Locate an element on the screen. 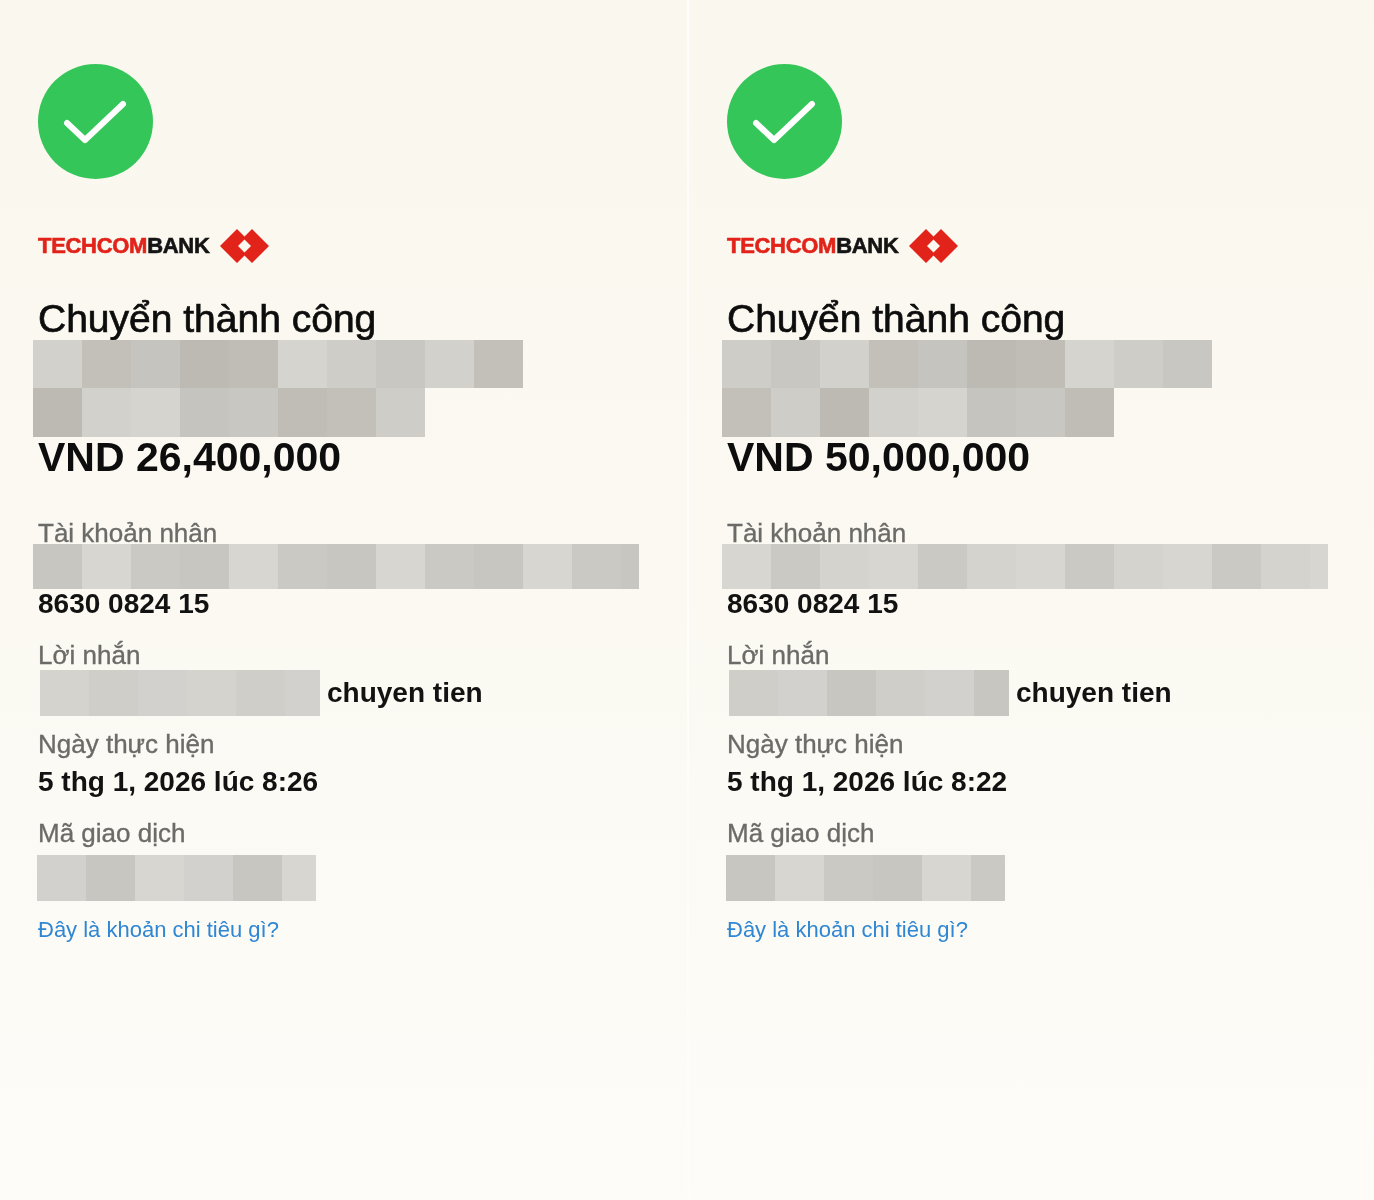 The height and width of the screenshot is (1200, 1374). date-text: 5 thg 1, 2026 lúc 8:22 is located at coordinates (867, 782).